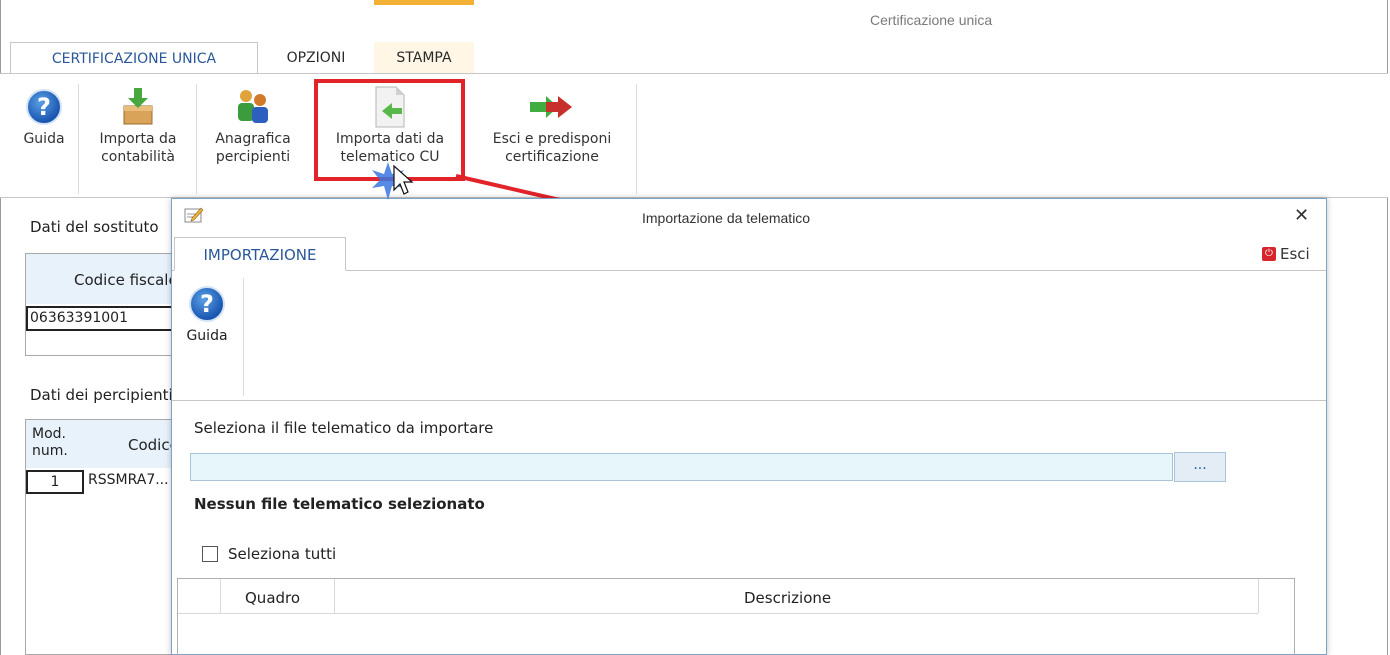 Image resolution: width=1390 pixels, height=655 pixels. I want to click on dialog-guida-label: Guida, so click(207, 336).